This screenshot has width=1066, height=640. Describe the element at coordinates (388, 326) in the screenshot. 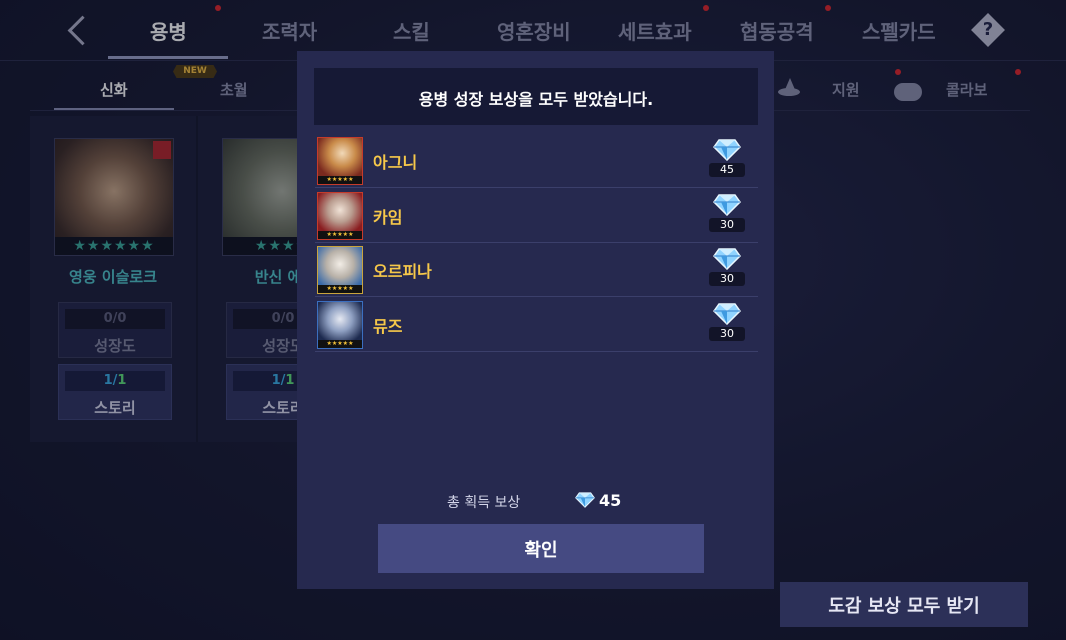

I see `character-name: 뮤즈` at that location.